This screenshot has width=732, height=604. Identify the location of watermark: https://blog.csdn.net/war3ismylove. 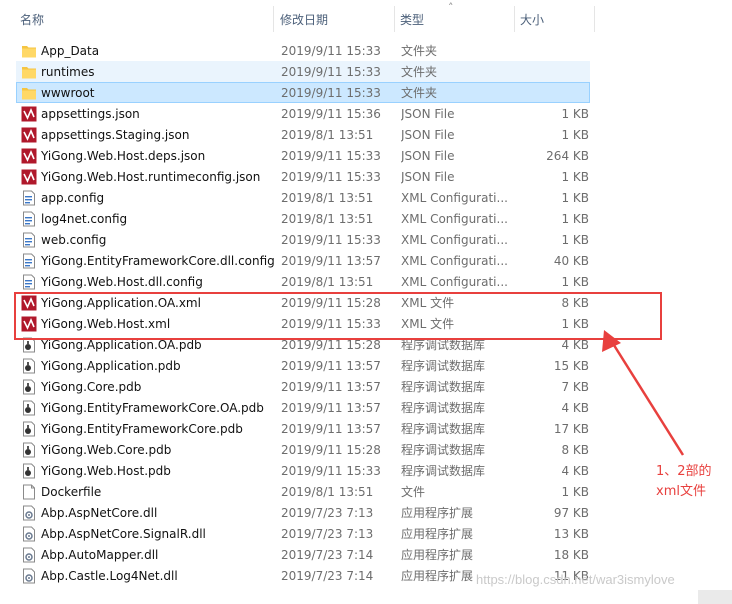
(575, 579).